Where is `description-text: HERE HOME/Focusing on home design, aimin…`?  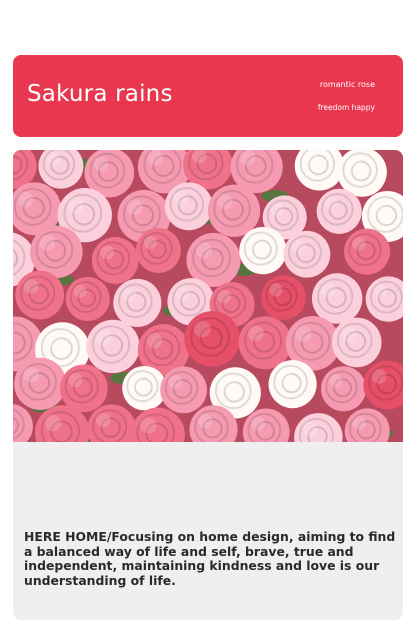 description-text: HERE HOME/Focusing on home design, aimin… is located at coordinates (210, 558).